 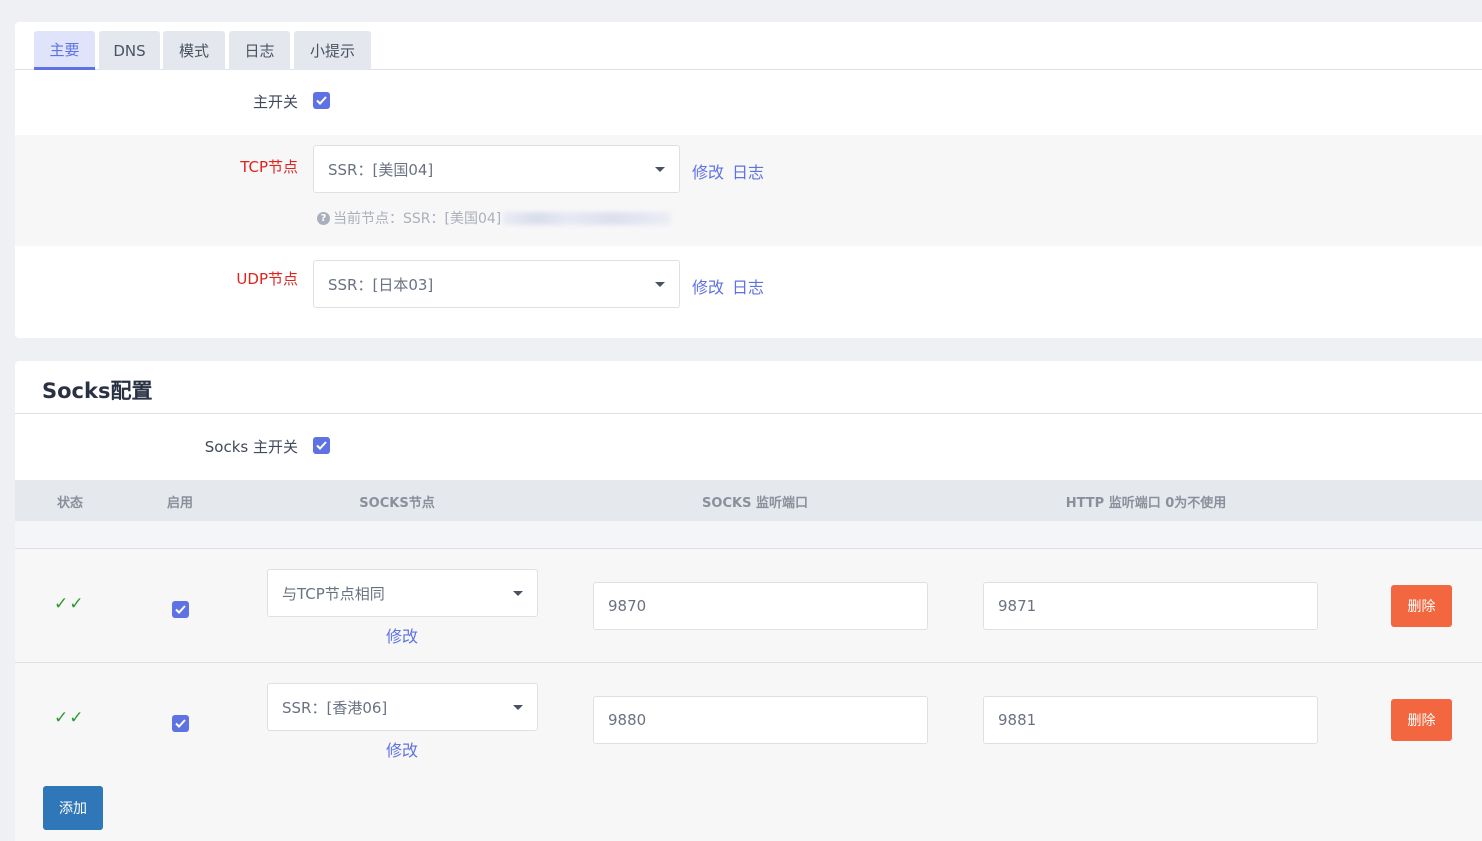 I want to click on column-header-http-port: HTTP 监听端口 0为不使用, so click(x=1146, y=503).